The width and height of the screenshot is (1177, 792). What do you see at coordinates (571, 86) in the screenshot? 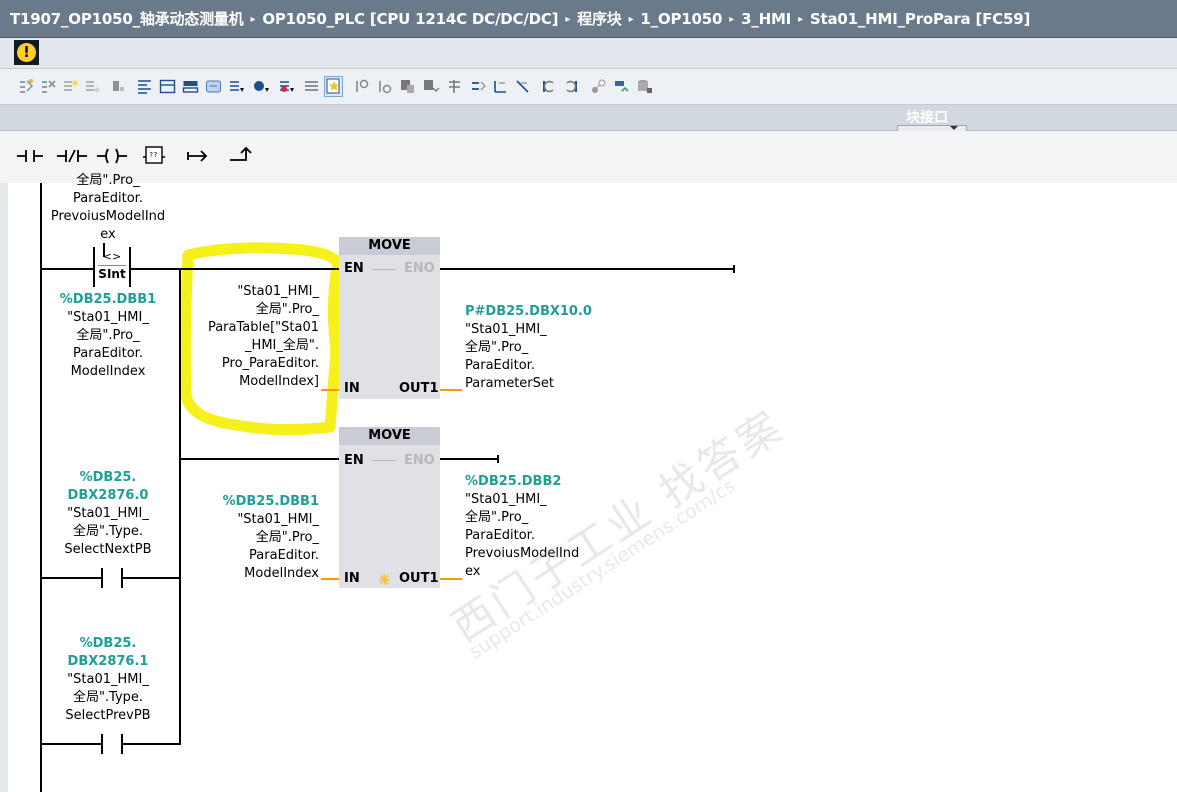
I see `jump-forward-icon` at bounding box center [571, 86].